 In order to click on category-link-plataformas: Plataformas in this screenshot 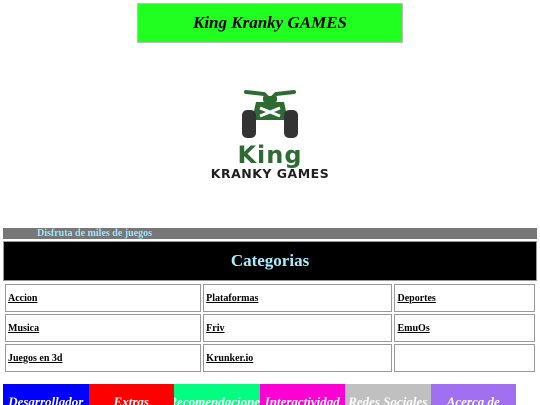, I will do `click(232, 298)`.